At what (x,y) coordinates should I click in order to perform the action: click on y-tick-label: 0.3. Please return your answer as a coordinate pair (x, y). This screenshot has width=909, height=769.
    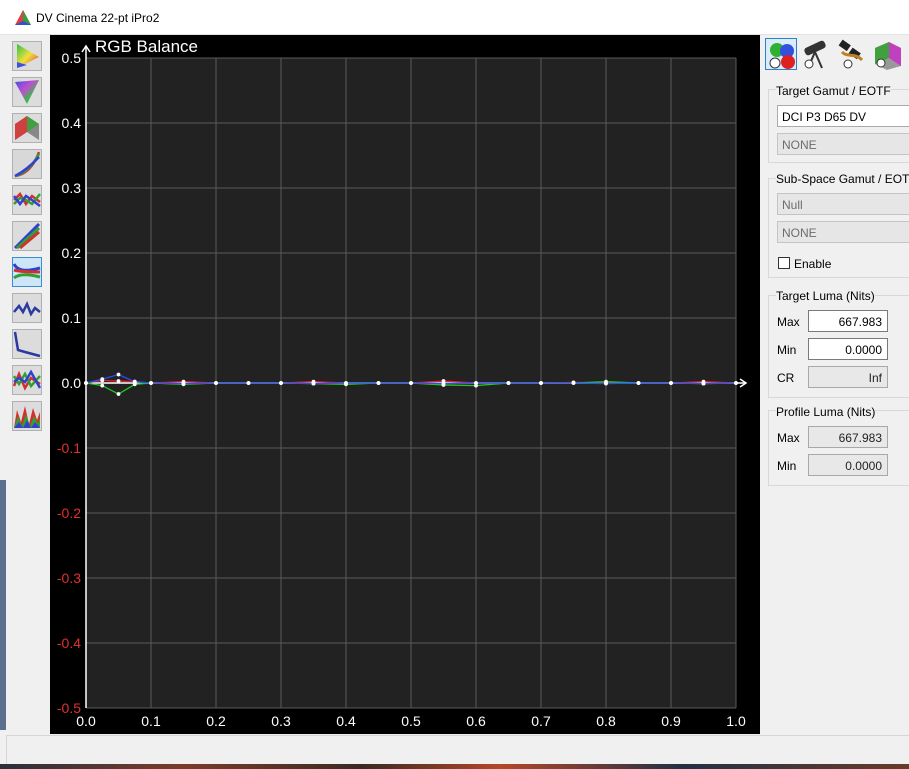
    Looking at the image, I should click on (72, 188).